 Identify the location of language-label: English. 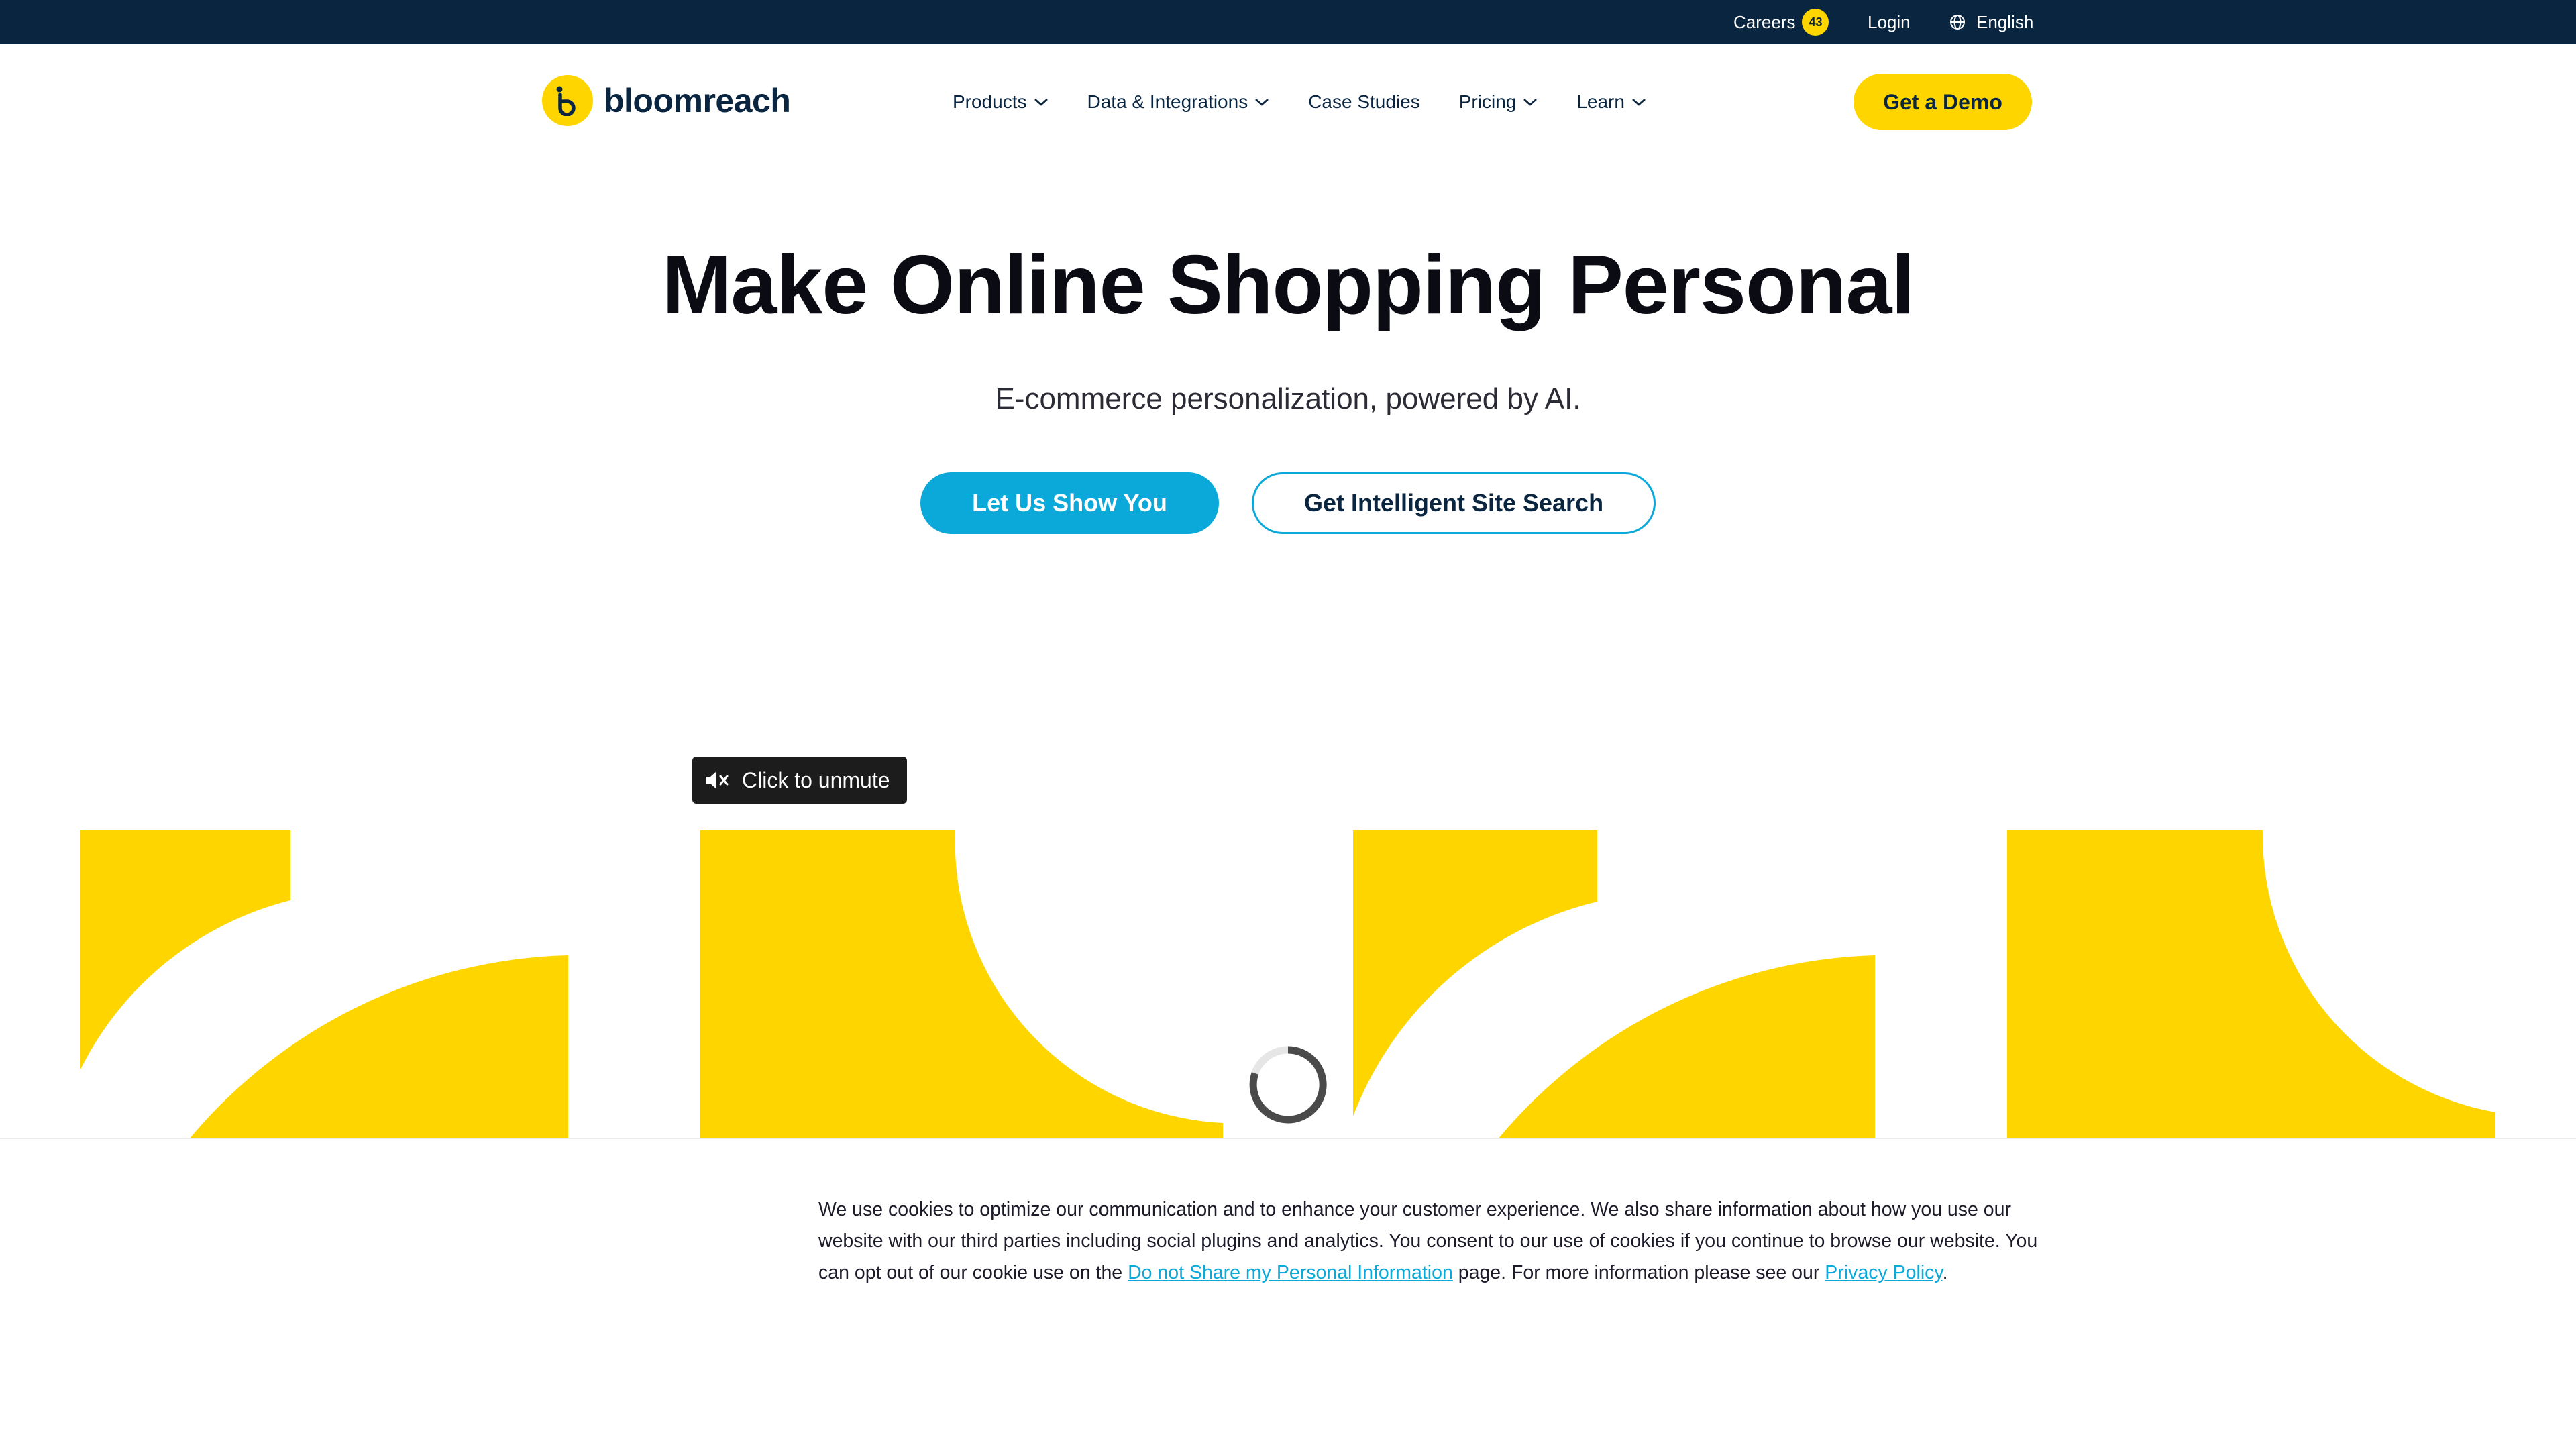
(2005, 21).